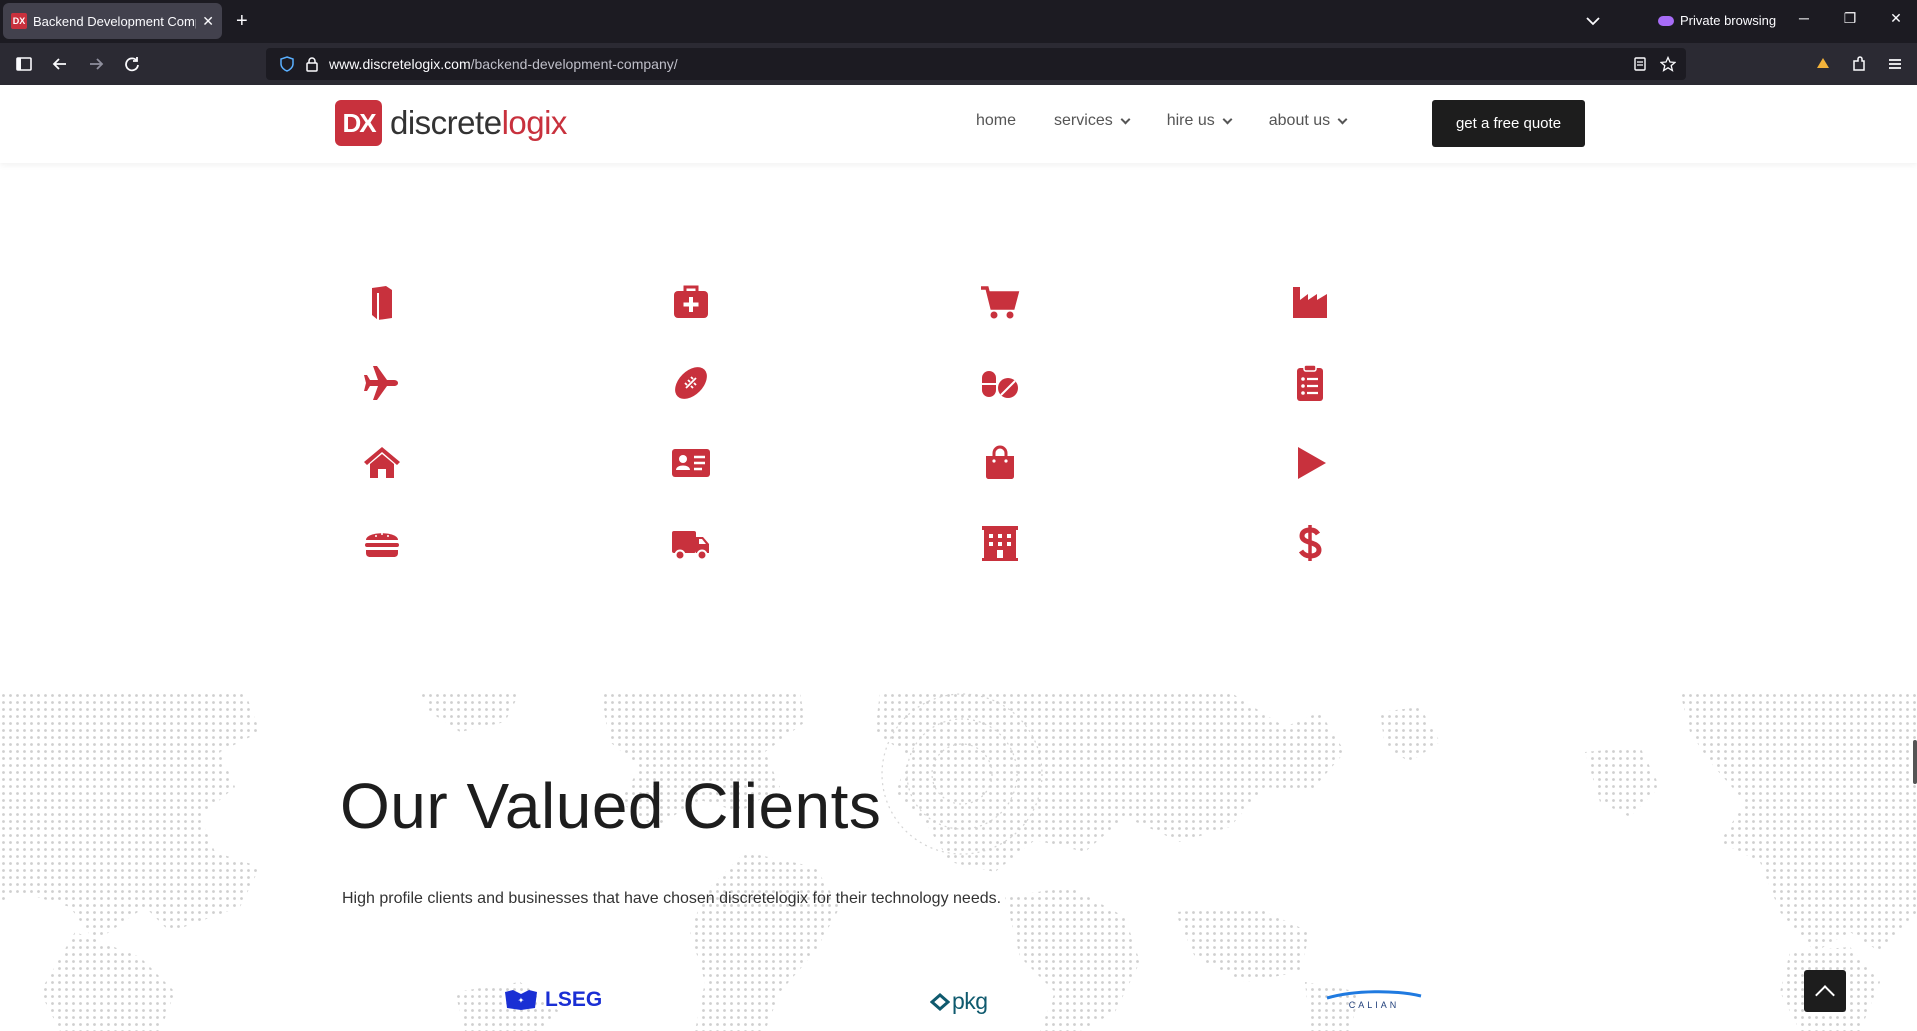 The width and height of the screenshot is (1917, 1031). What do you see at coordinates (1310, 302) in the screenshot?
I see `factory-icon` at bounding box center [1310, 302].